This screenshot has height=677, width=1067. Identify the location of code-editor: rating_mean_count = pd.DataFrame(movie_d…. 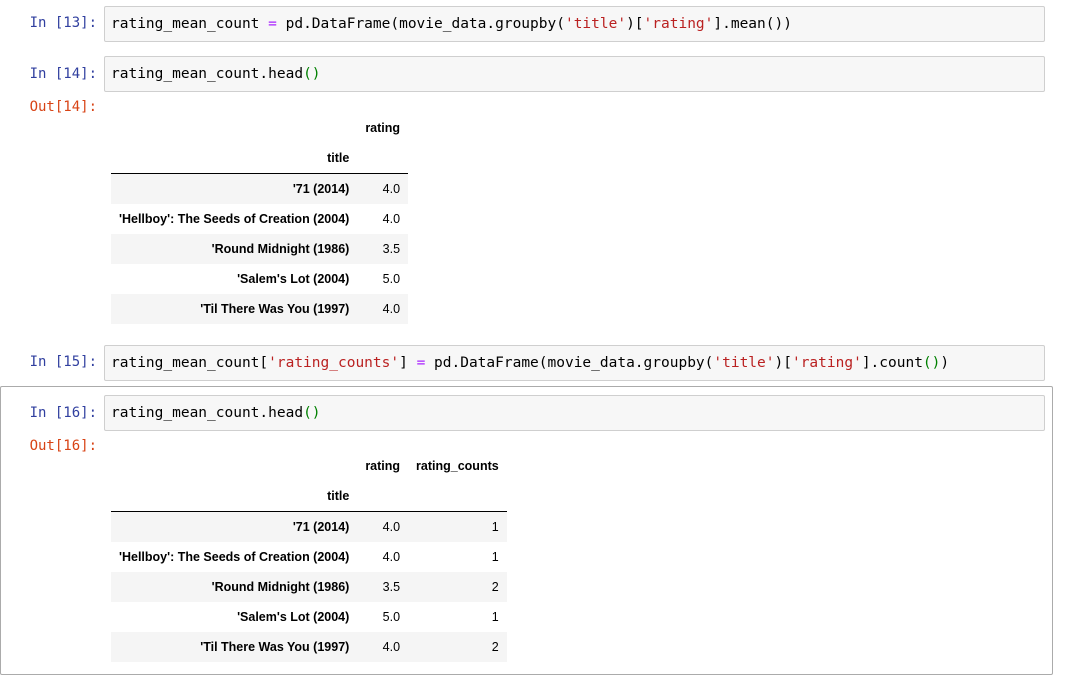
(574, 24).